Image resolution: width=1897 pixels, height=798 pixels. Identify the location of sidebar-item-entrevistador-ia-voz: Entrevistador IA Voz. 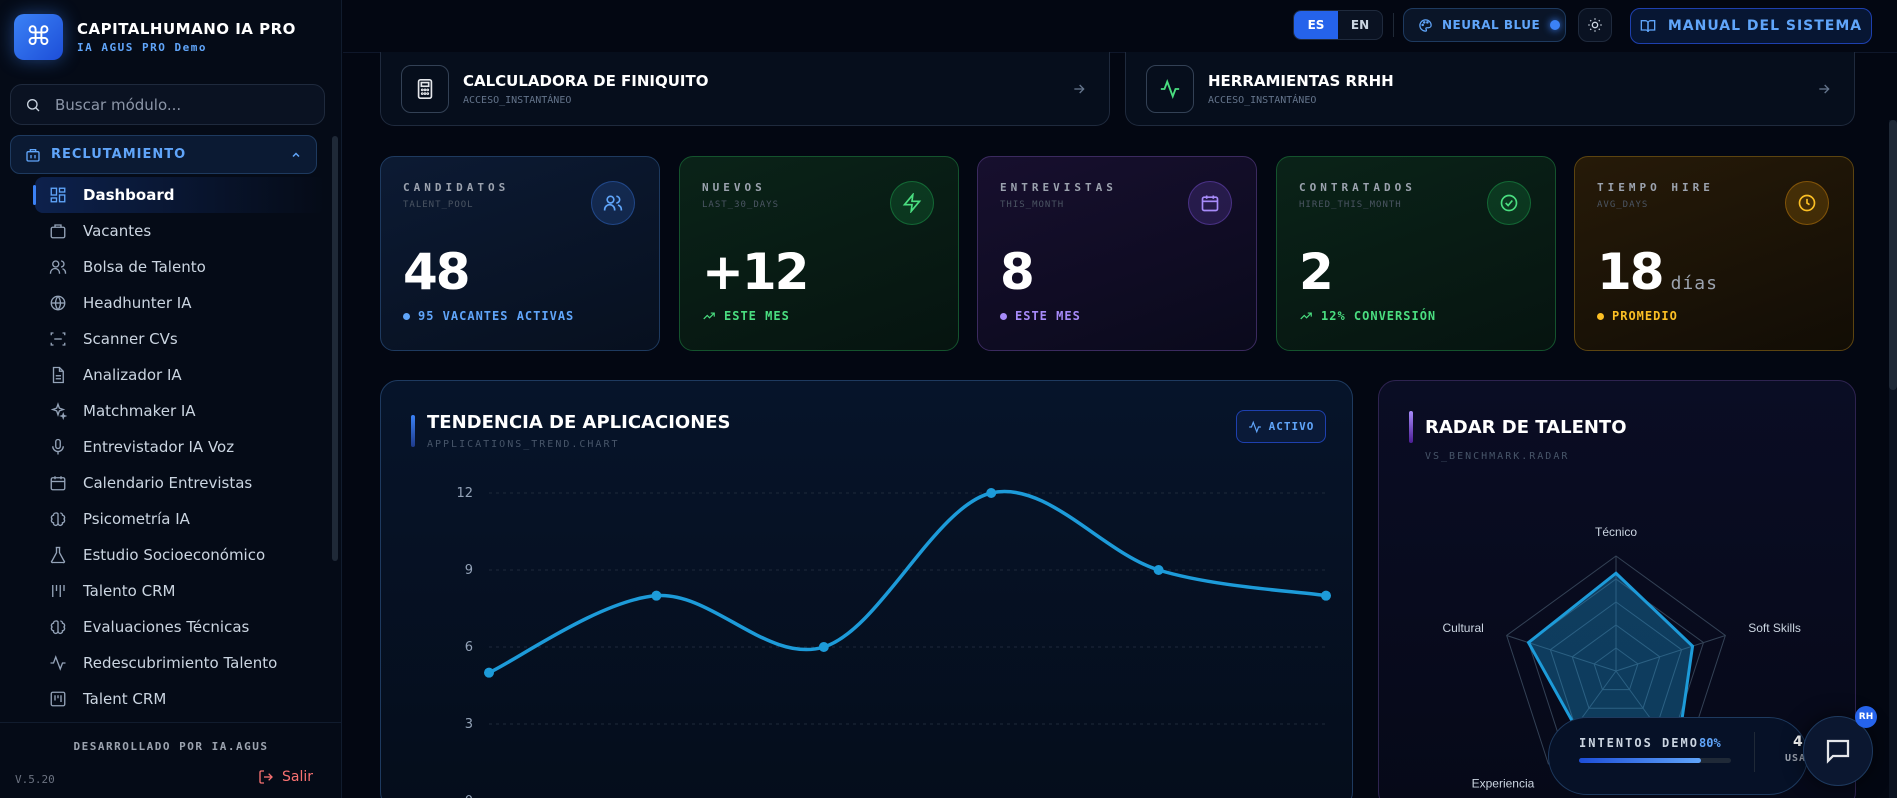
(180, 447).